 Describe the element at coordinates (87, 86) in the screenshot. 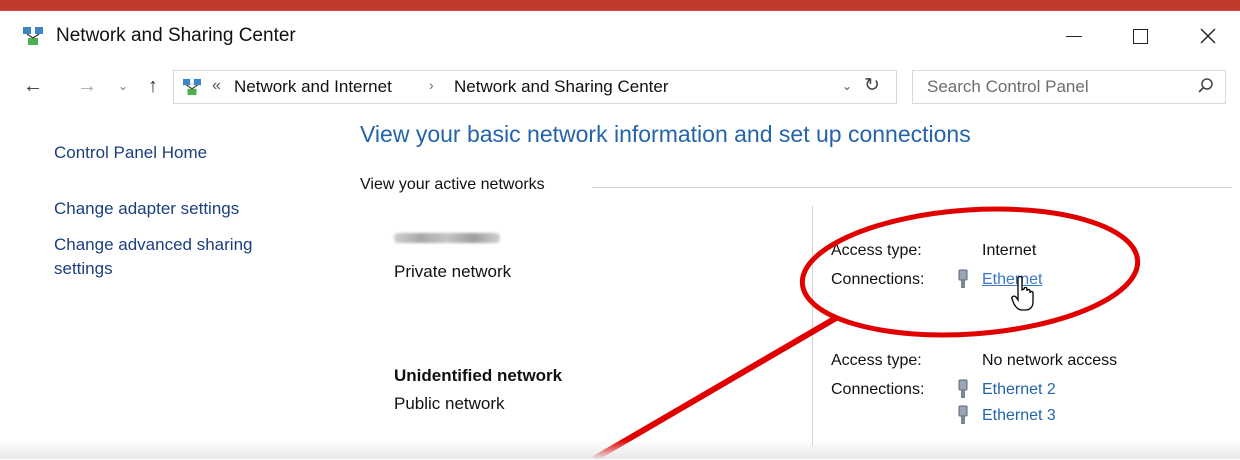

I see `forward-arrow-icon: →` at that location.